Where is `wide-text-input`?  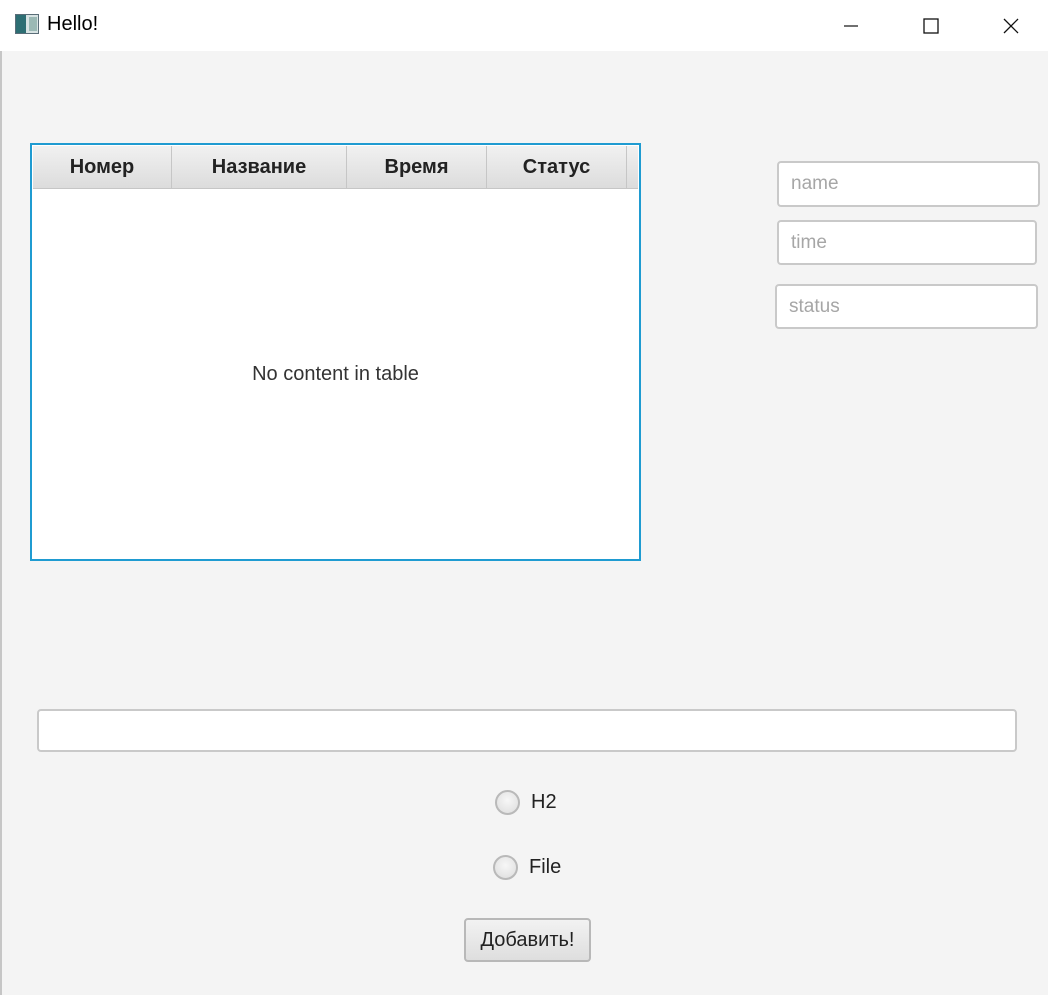 wide-text-input is located at coordinates (527, 730).